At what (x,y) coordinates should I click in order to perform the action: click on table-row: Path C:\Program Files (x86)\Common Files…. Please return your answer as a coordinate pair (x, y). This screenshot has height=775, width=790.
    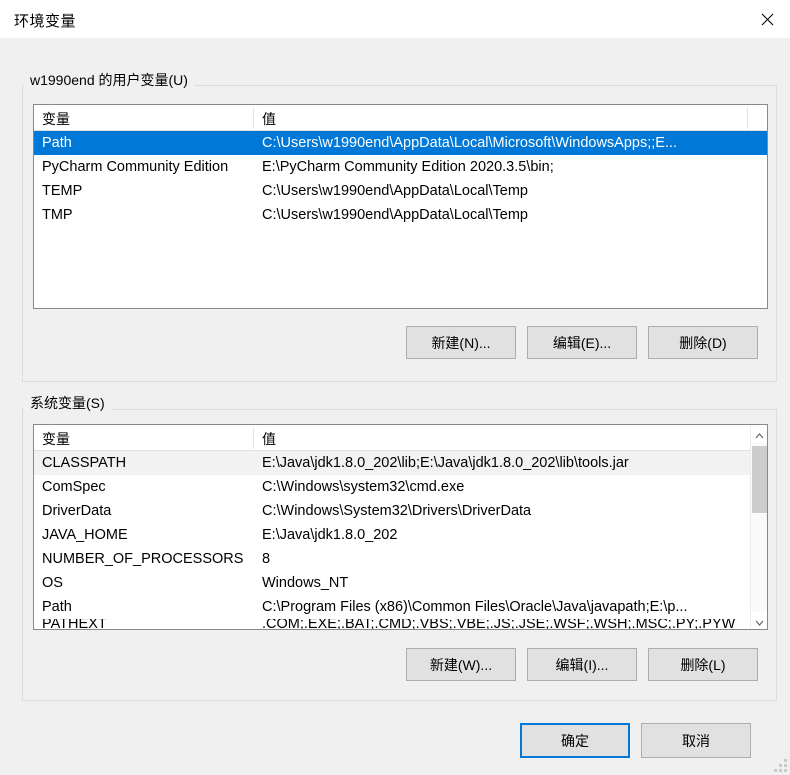
    Looking at the image, I should click on (400, 607).